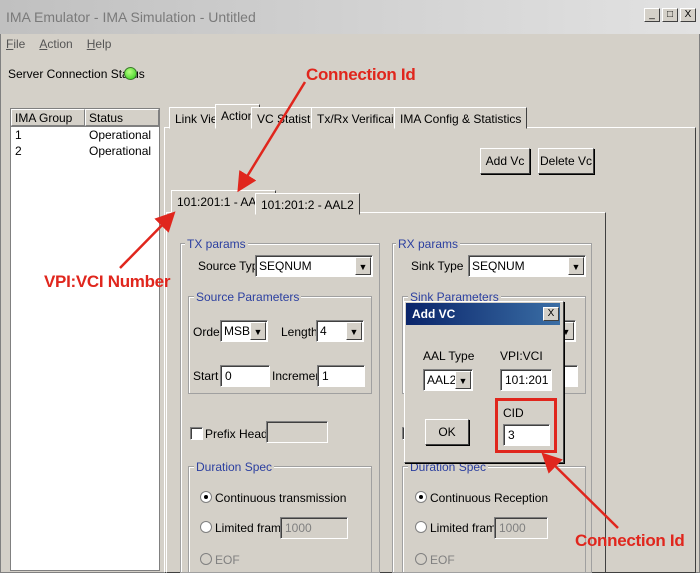 Image resolution: width=700 pixels, height=573 pixels. Describe the element at coordinates (272, 137) in the screenshot. I see `arrow-to-vc-tab` at that location.